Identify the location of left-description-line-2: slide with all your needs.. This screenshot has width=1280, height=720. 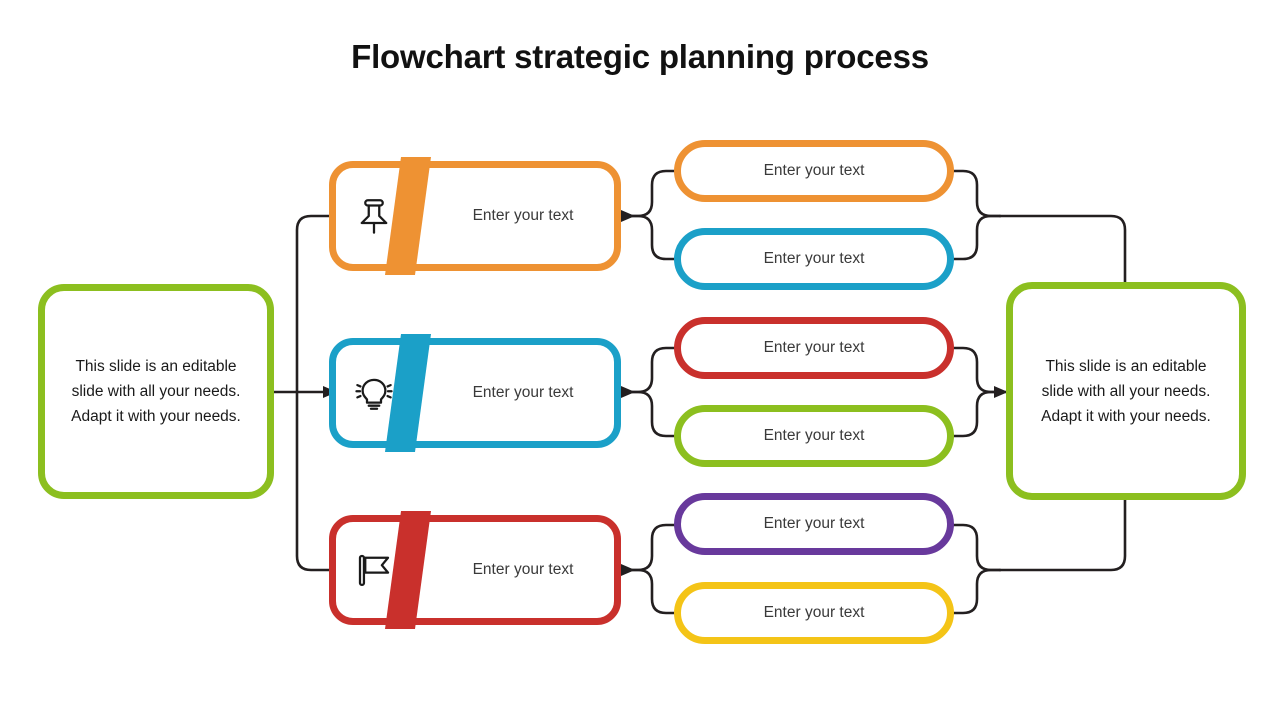
(156, 391).